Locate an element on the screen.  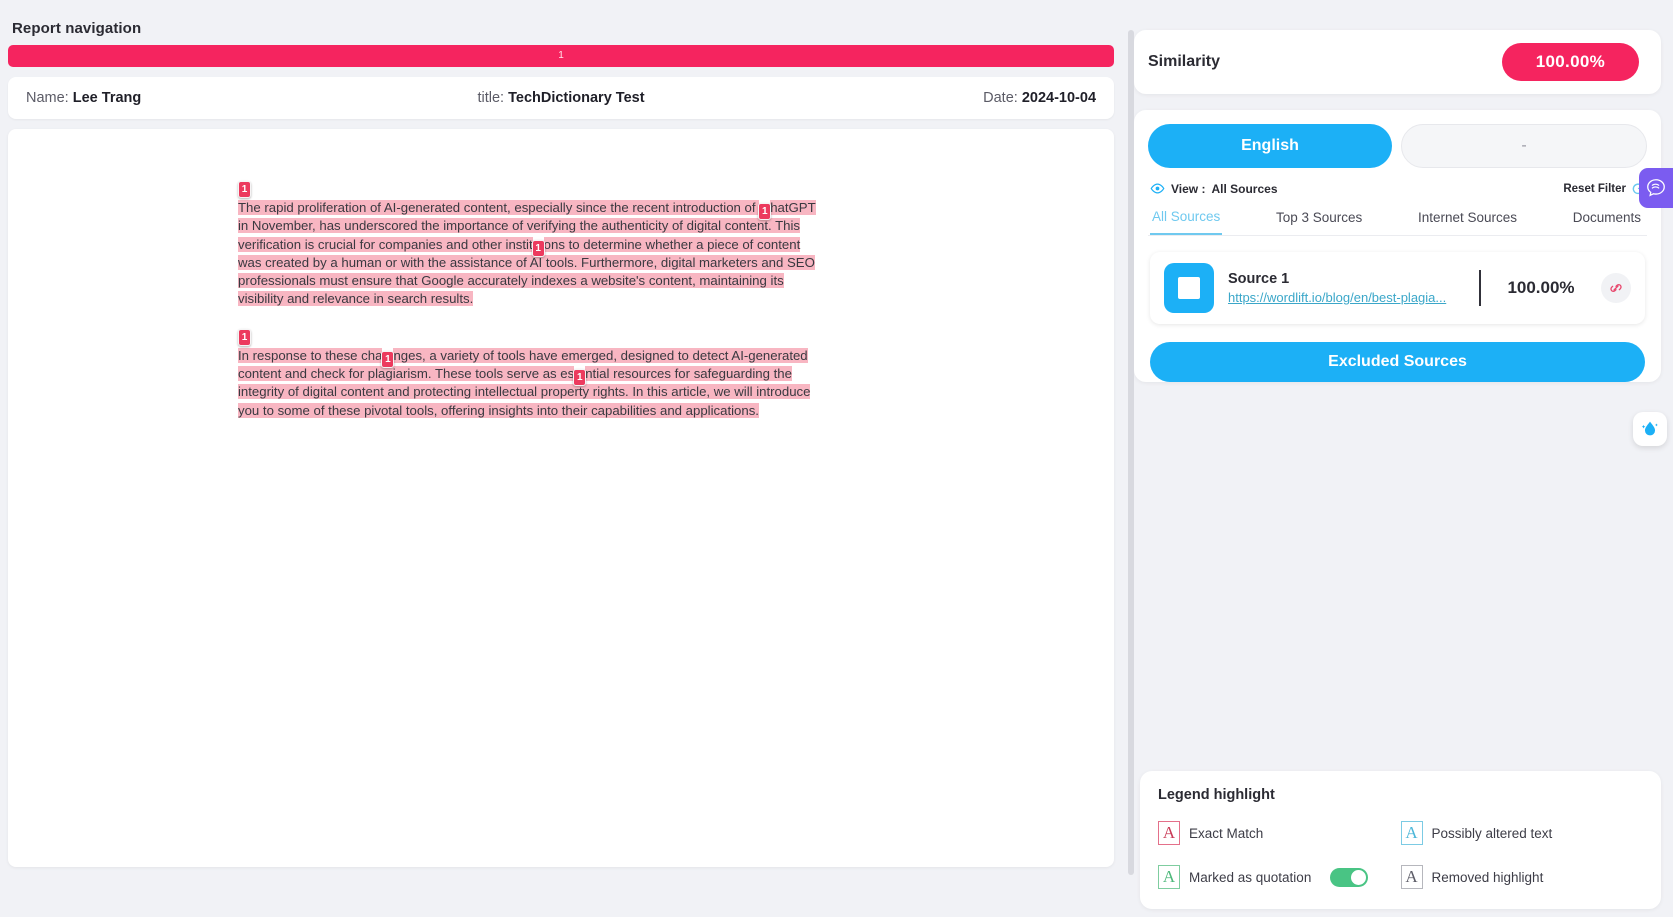
possibly-altered-swatch-icon: A is located at coordinates (1411, 833).